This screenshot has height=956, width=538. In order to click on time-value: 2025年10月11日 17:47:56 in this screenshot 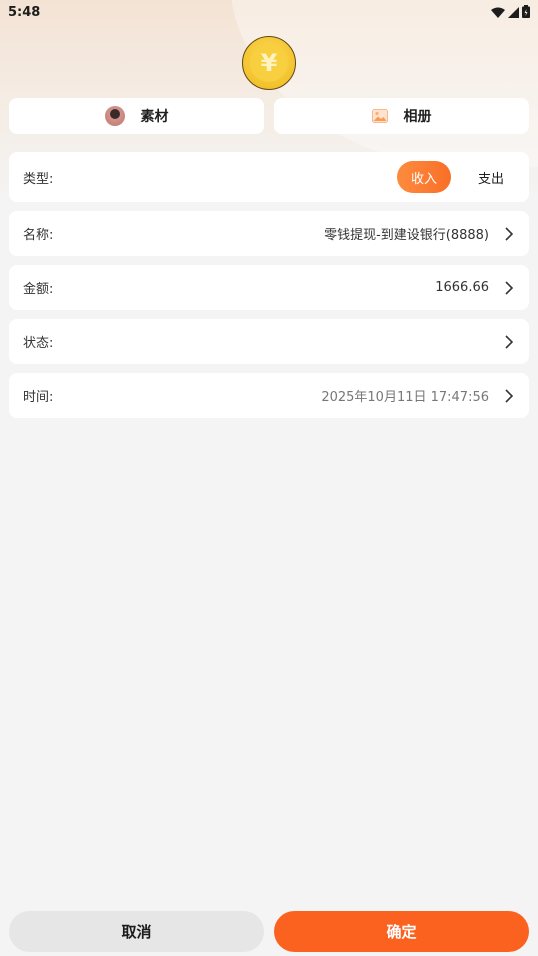, I will do `click(405, 397)`.